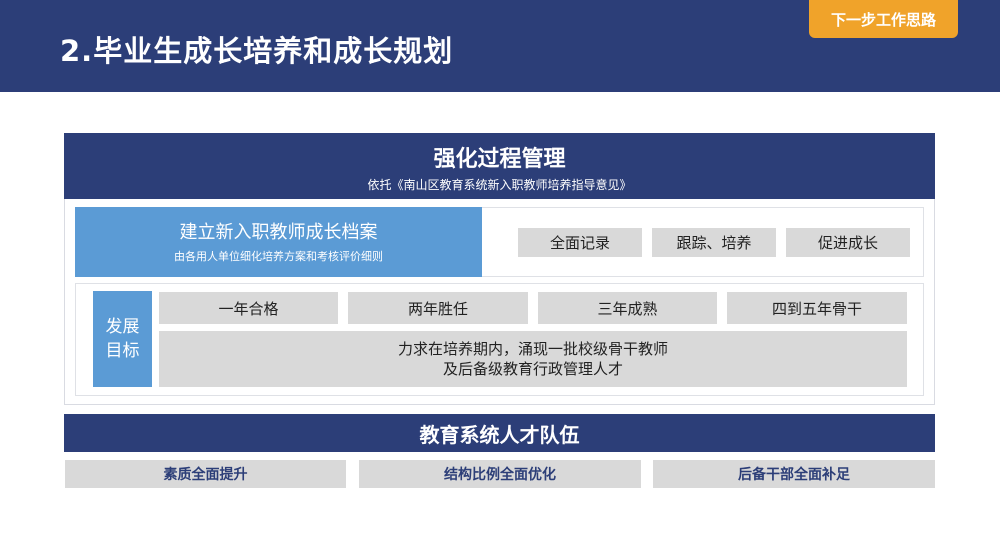  I want to click on goals-label-line2: 目标, so click(122, 351).